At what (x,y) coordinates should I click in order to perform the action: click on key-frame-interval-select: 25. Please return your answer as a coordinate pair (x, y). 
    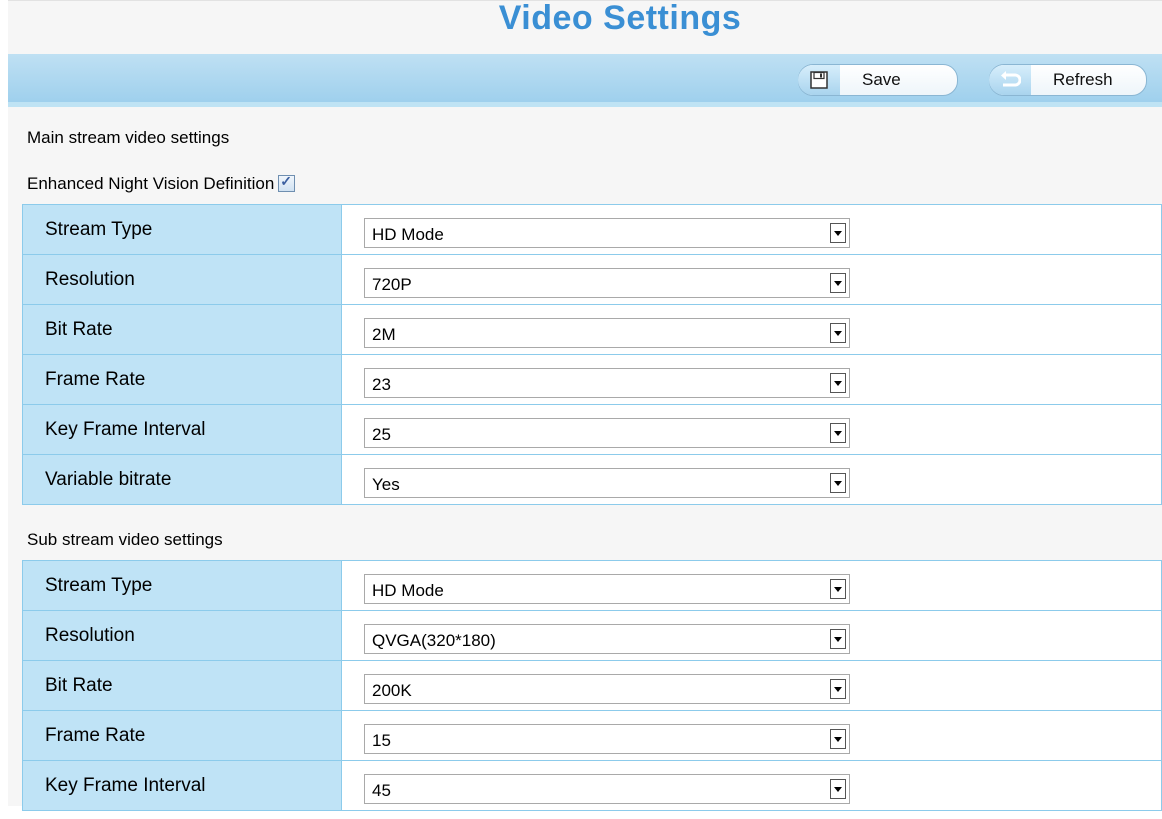
    Looking at the image, I should click on (607, 432).